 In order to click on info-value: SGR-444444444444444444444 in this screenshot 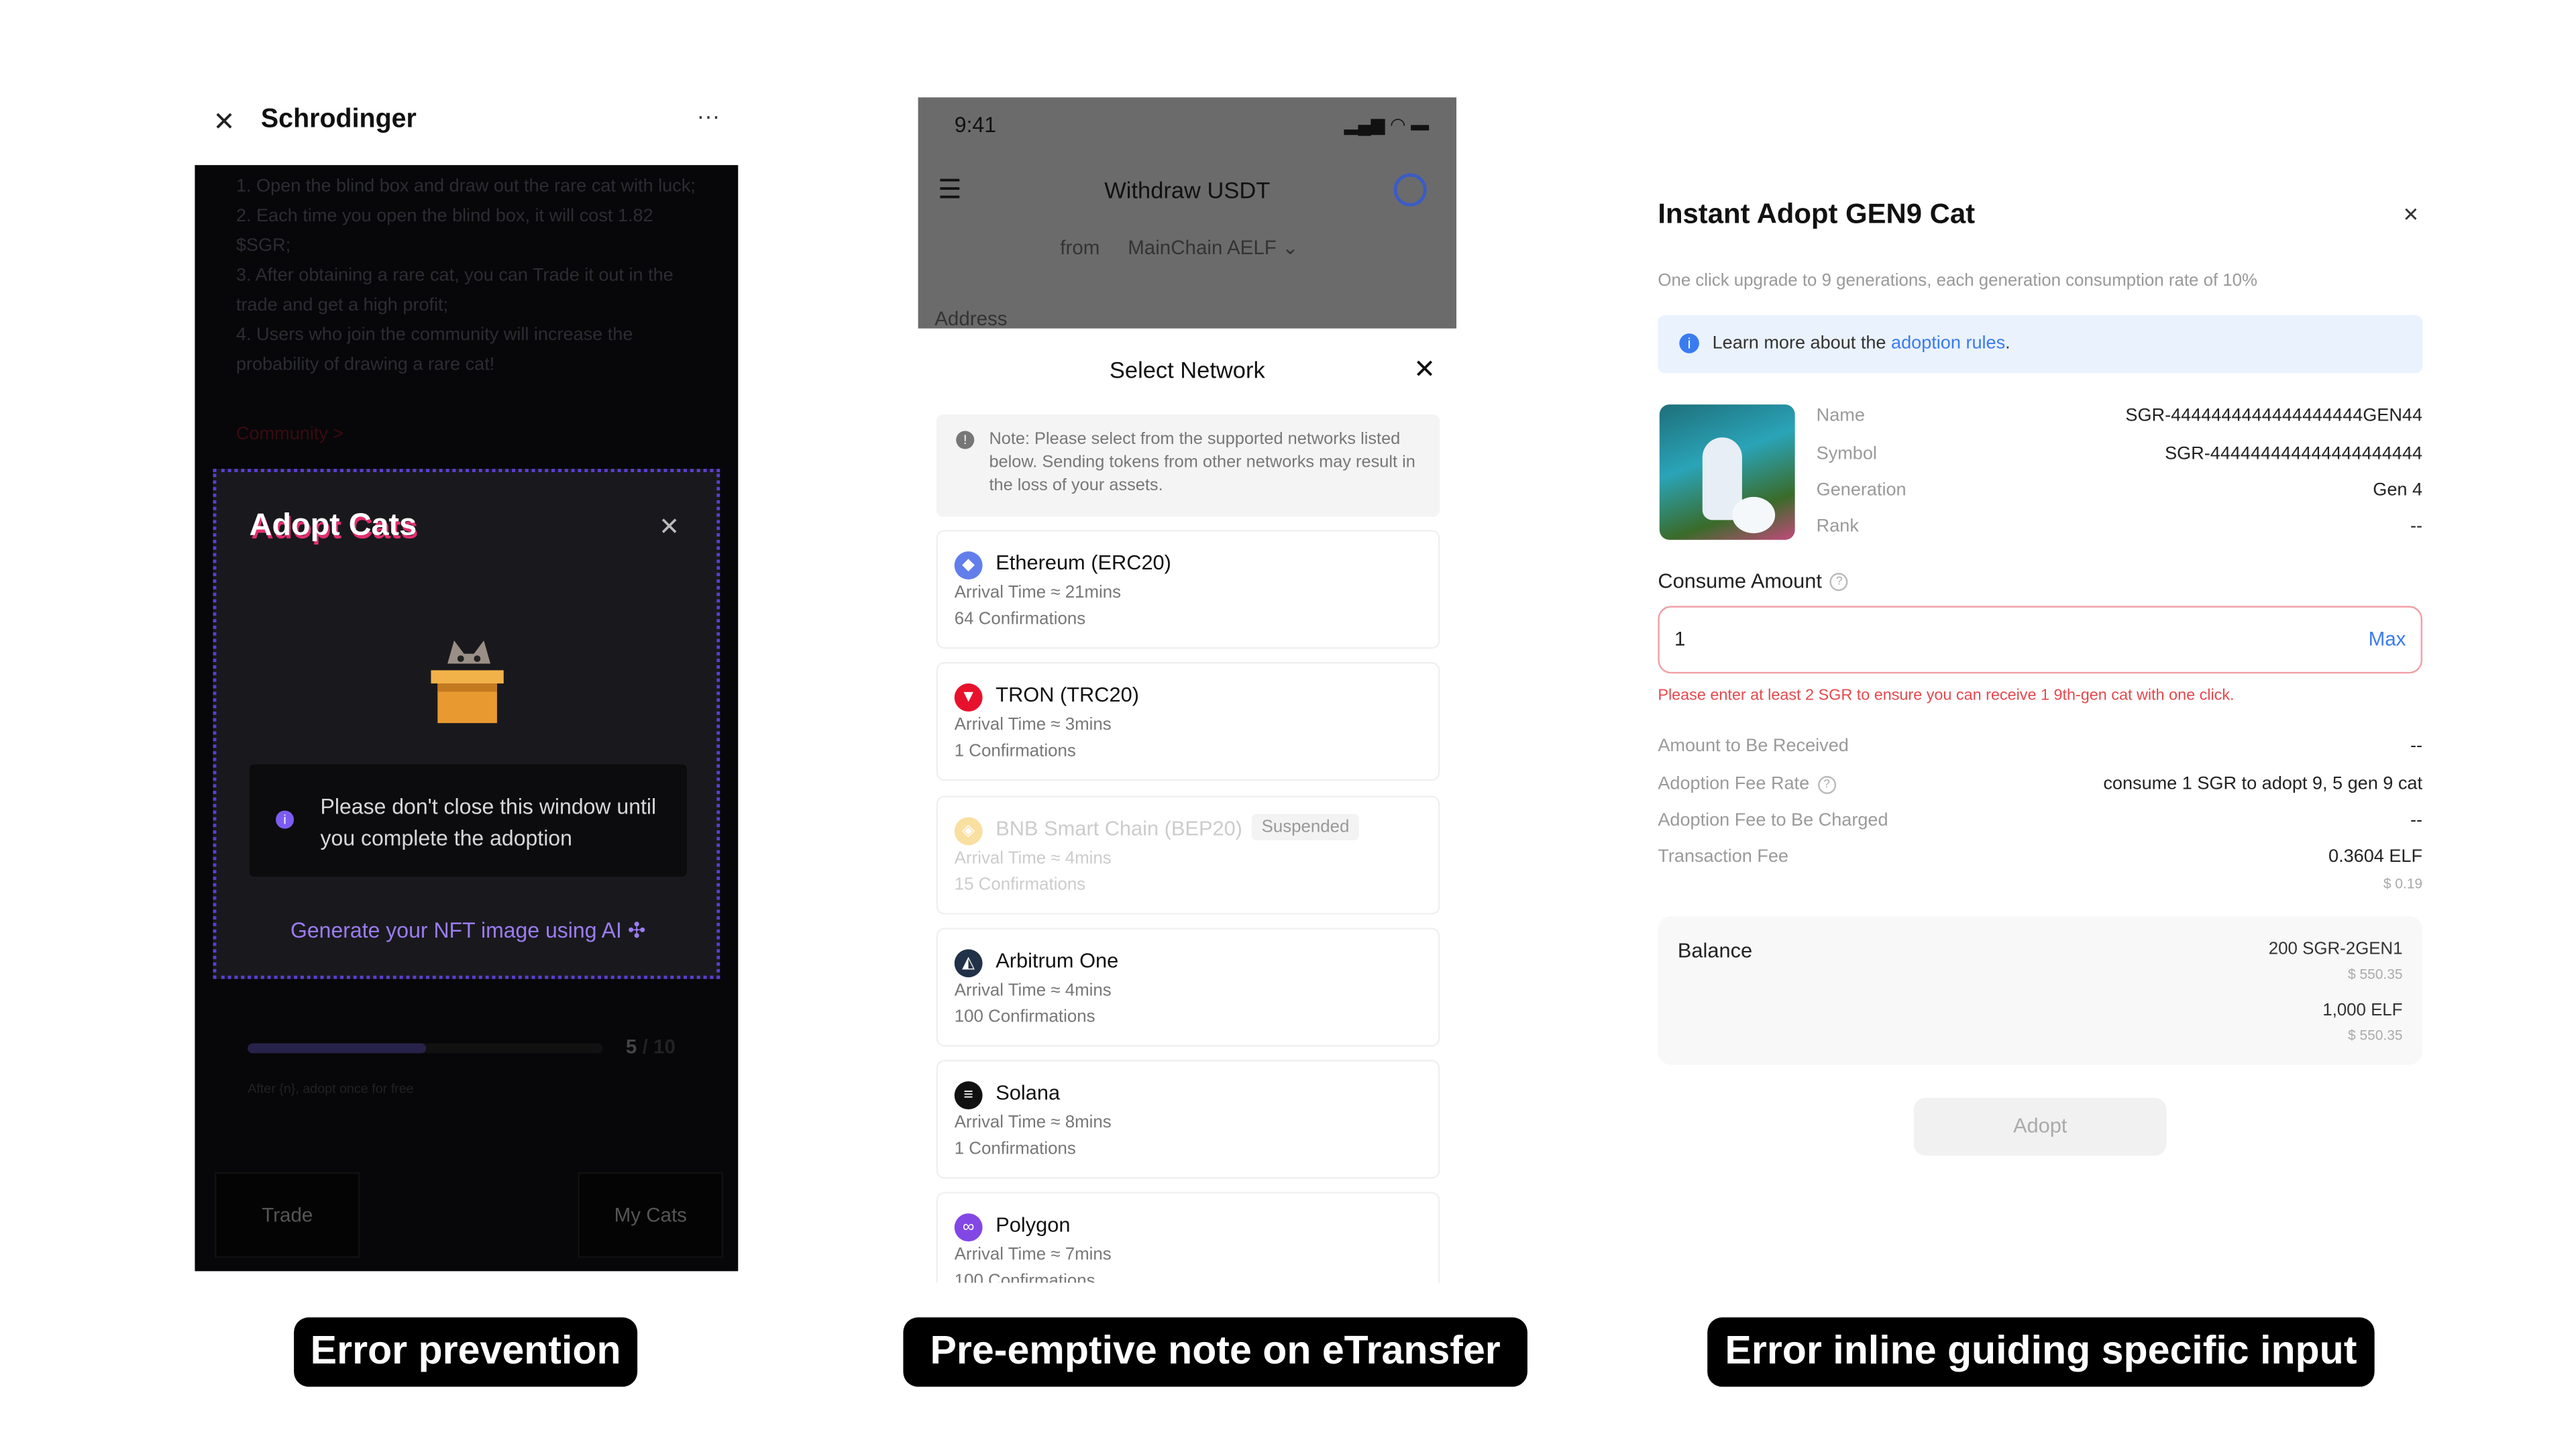, I will do `click(2294, 454)`.